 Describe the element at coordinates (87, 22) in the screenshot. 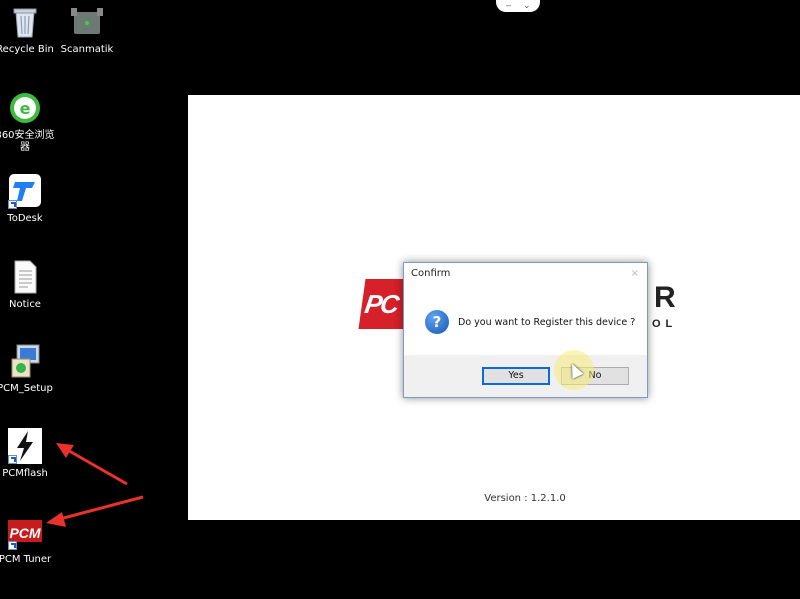

I see `scanmatik-icon` at that location.